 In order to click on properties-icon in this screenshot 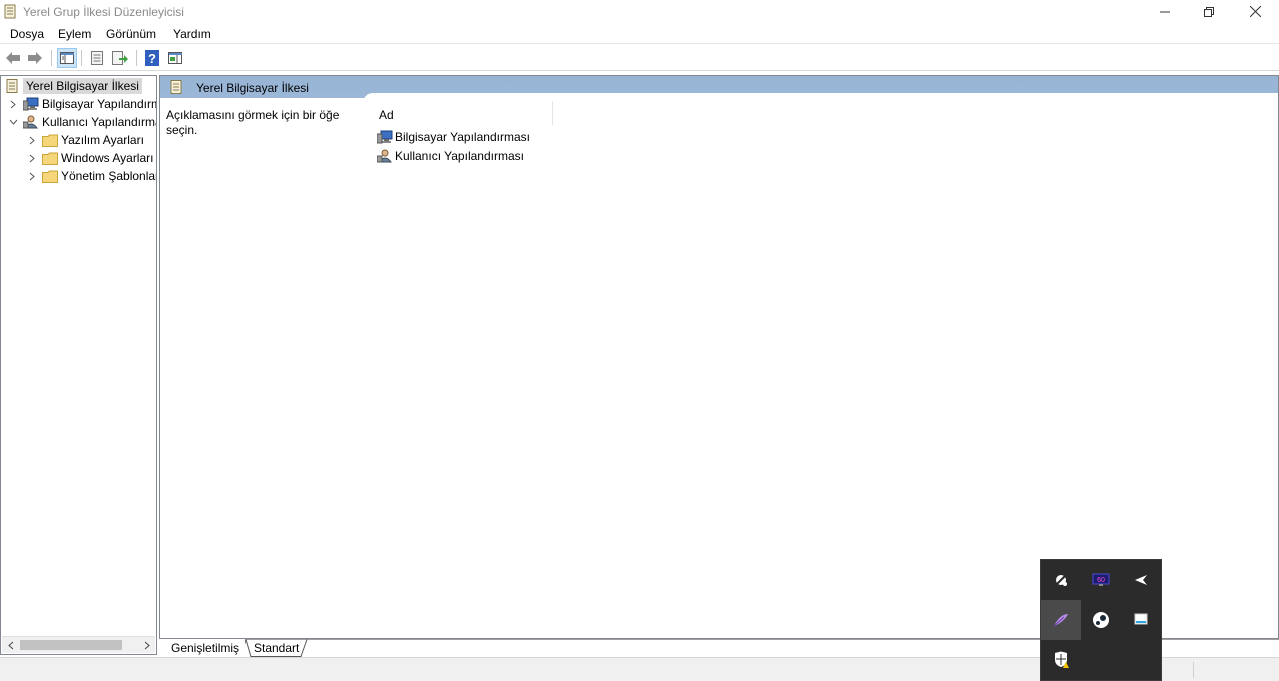, I will do `click(97, 58)`.